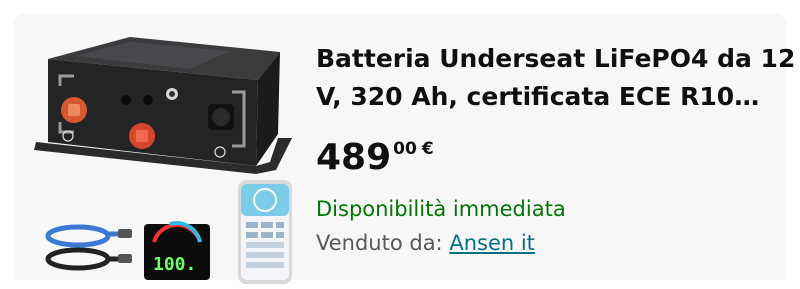  I want to click on price-whole: 489, so click(354, 157).